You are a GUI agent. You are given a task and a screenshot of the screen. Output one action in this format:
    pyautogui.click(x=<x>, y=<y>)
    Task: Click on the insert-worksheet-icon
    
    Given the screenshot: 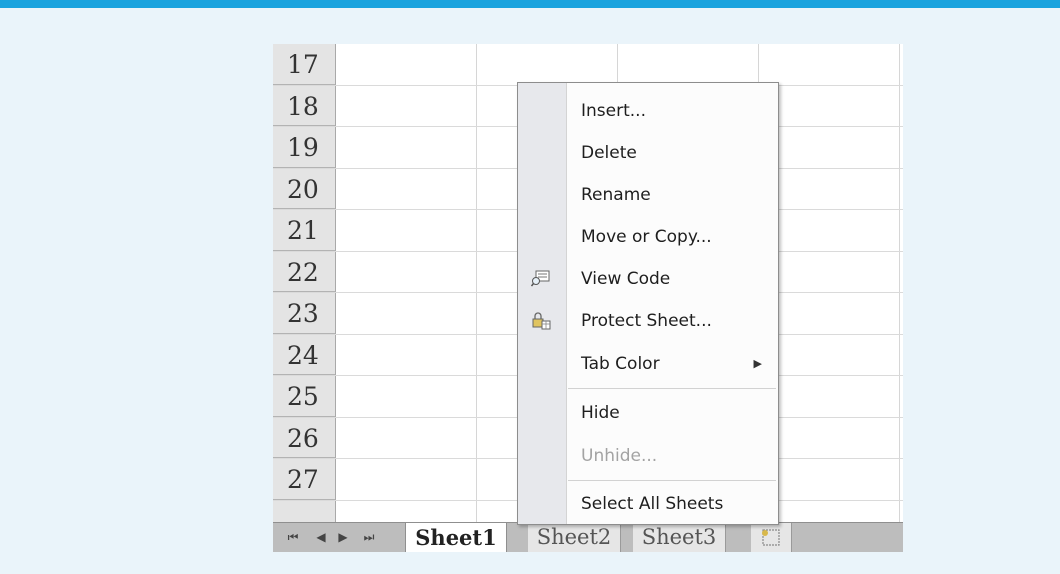 What is the action you would take?
    pyautogui.click(x=771, y=537)
    